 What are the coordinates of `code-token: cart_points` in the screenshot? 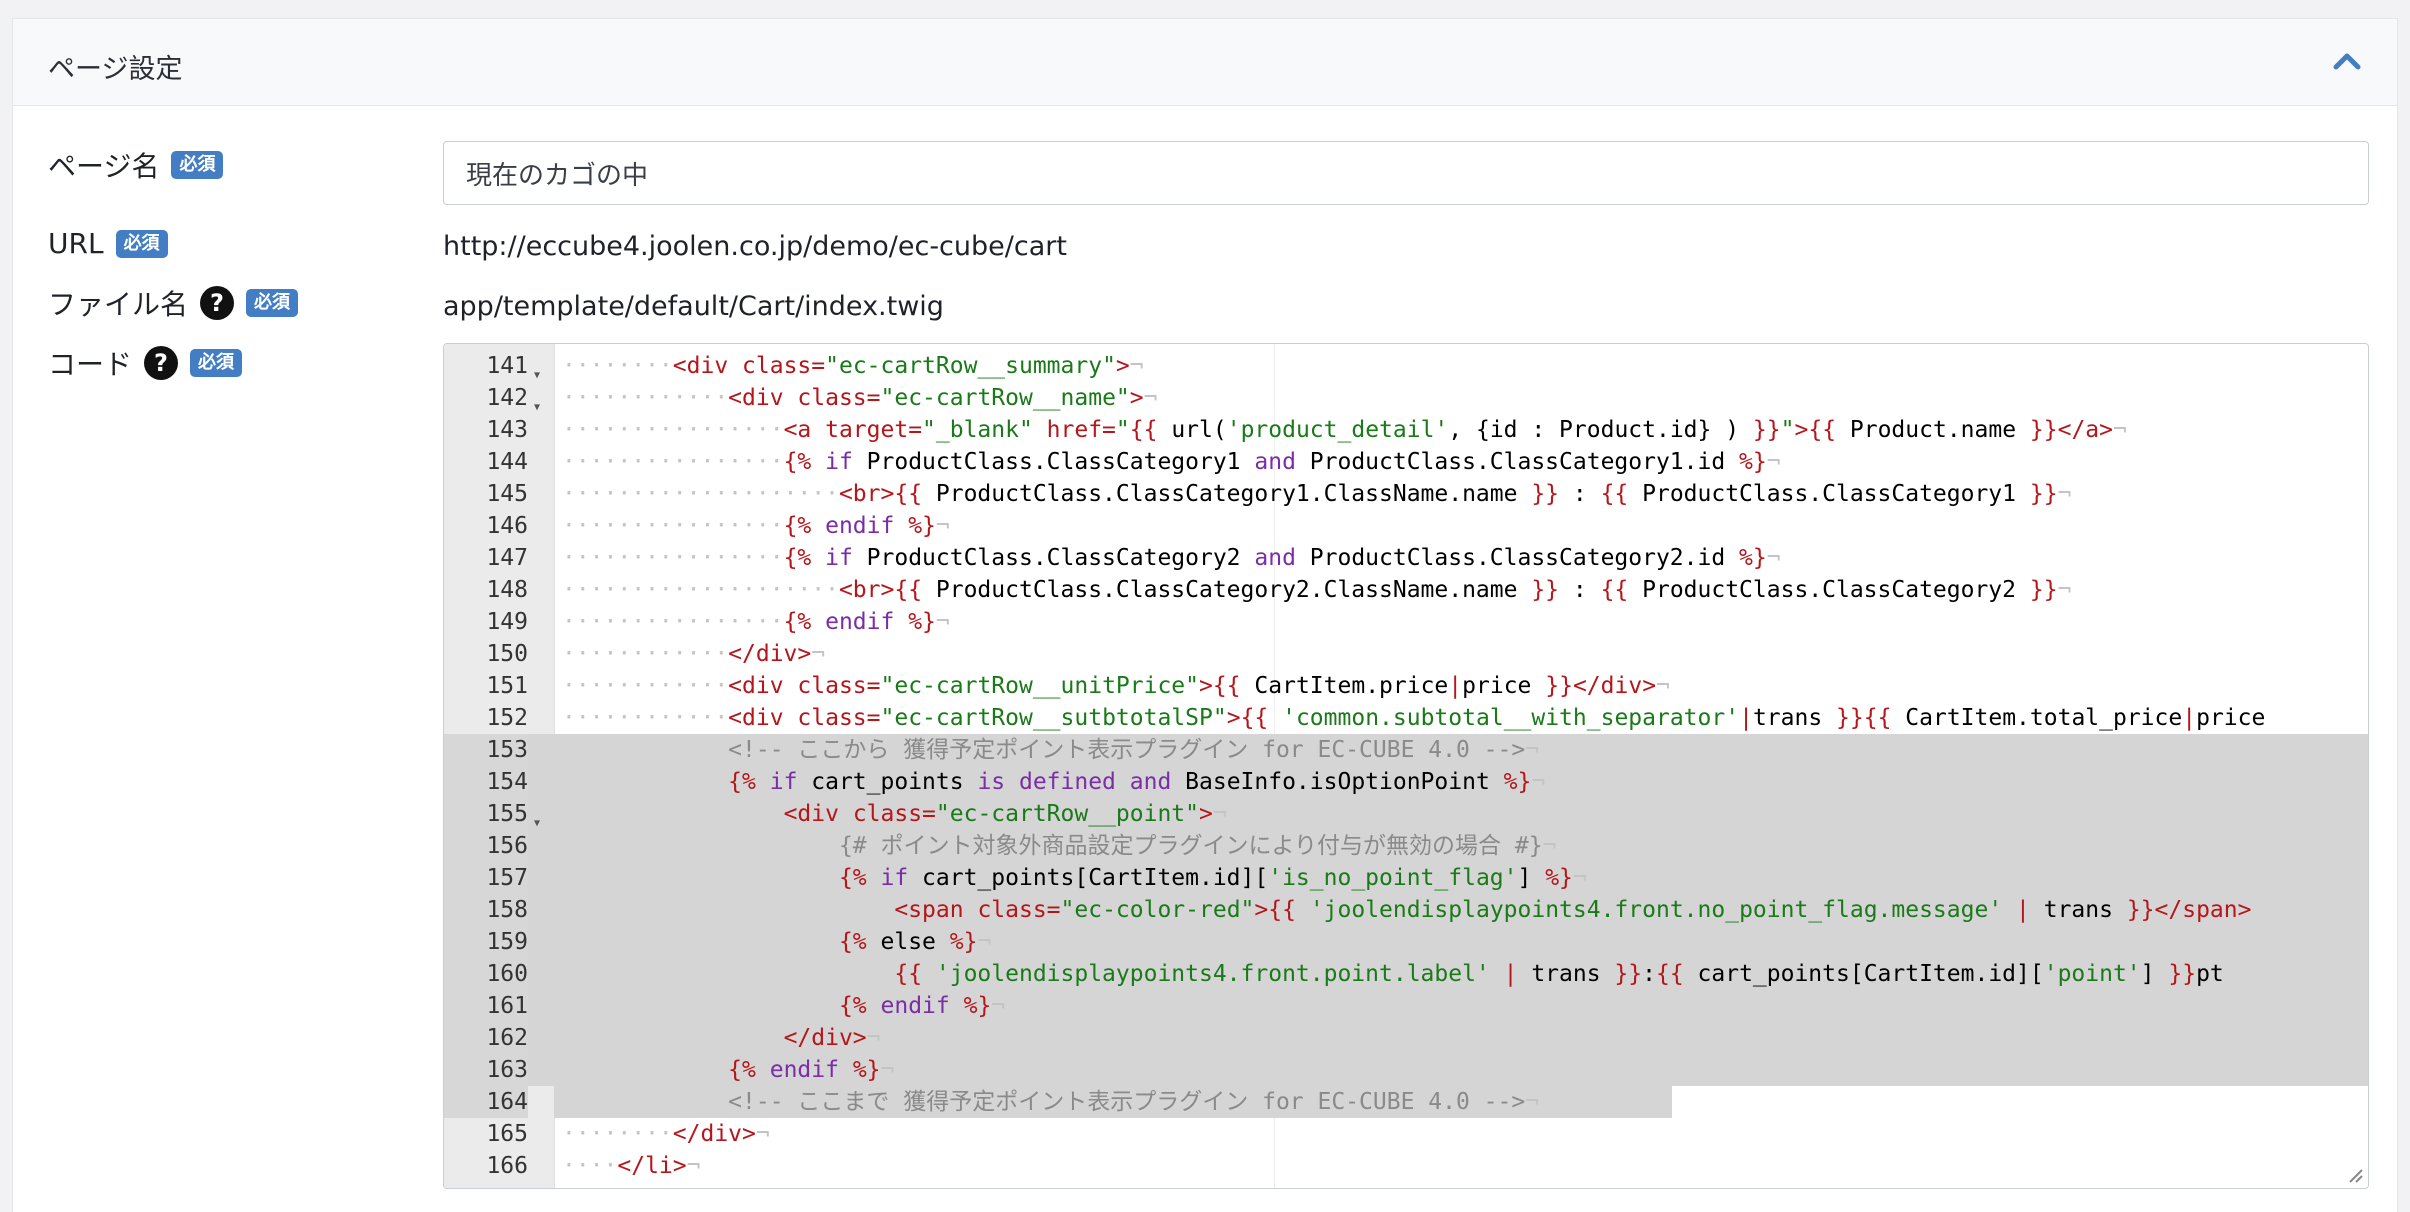 It's located at (894, 782).